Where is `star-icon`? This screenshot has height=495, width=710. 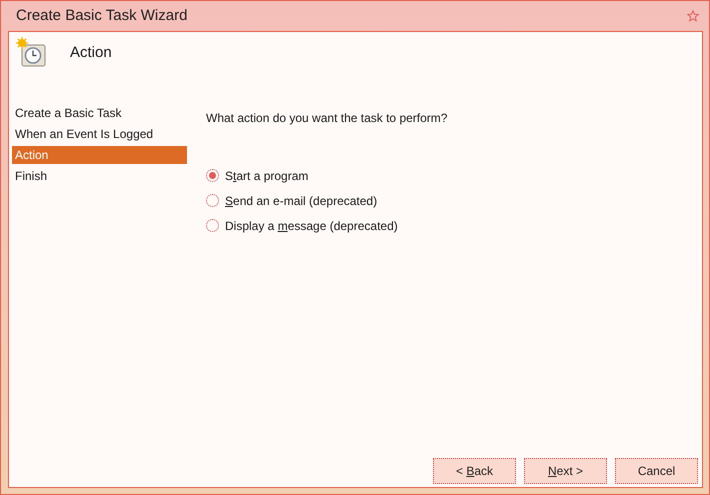 star-icon is located at coordinates (693, 16).